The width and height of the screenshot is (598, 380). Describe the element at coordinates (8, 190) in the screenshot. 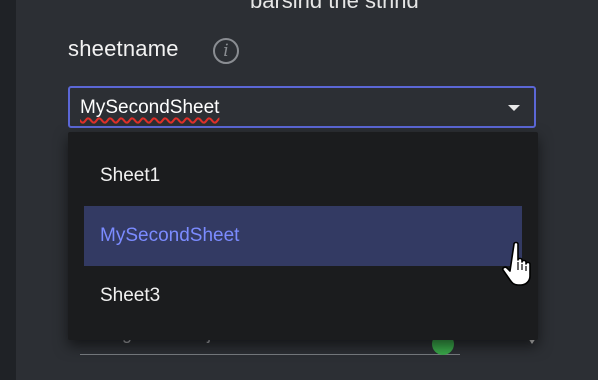

I see `sidebar-strip` at that location.